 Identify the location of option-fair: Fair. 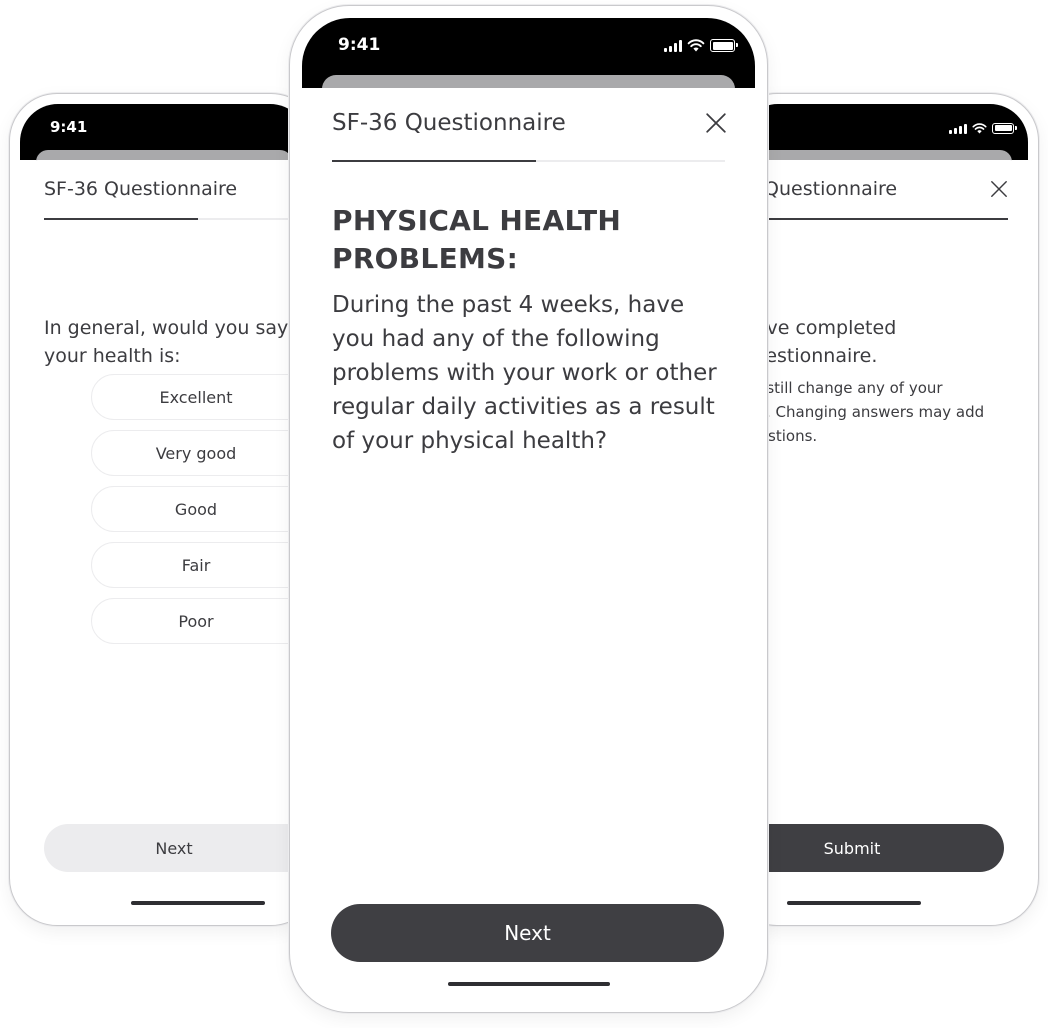
(199, 565).